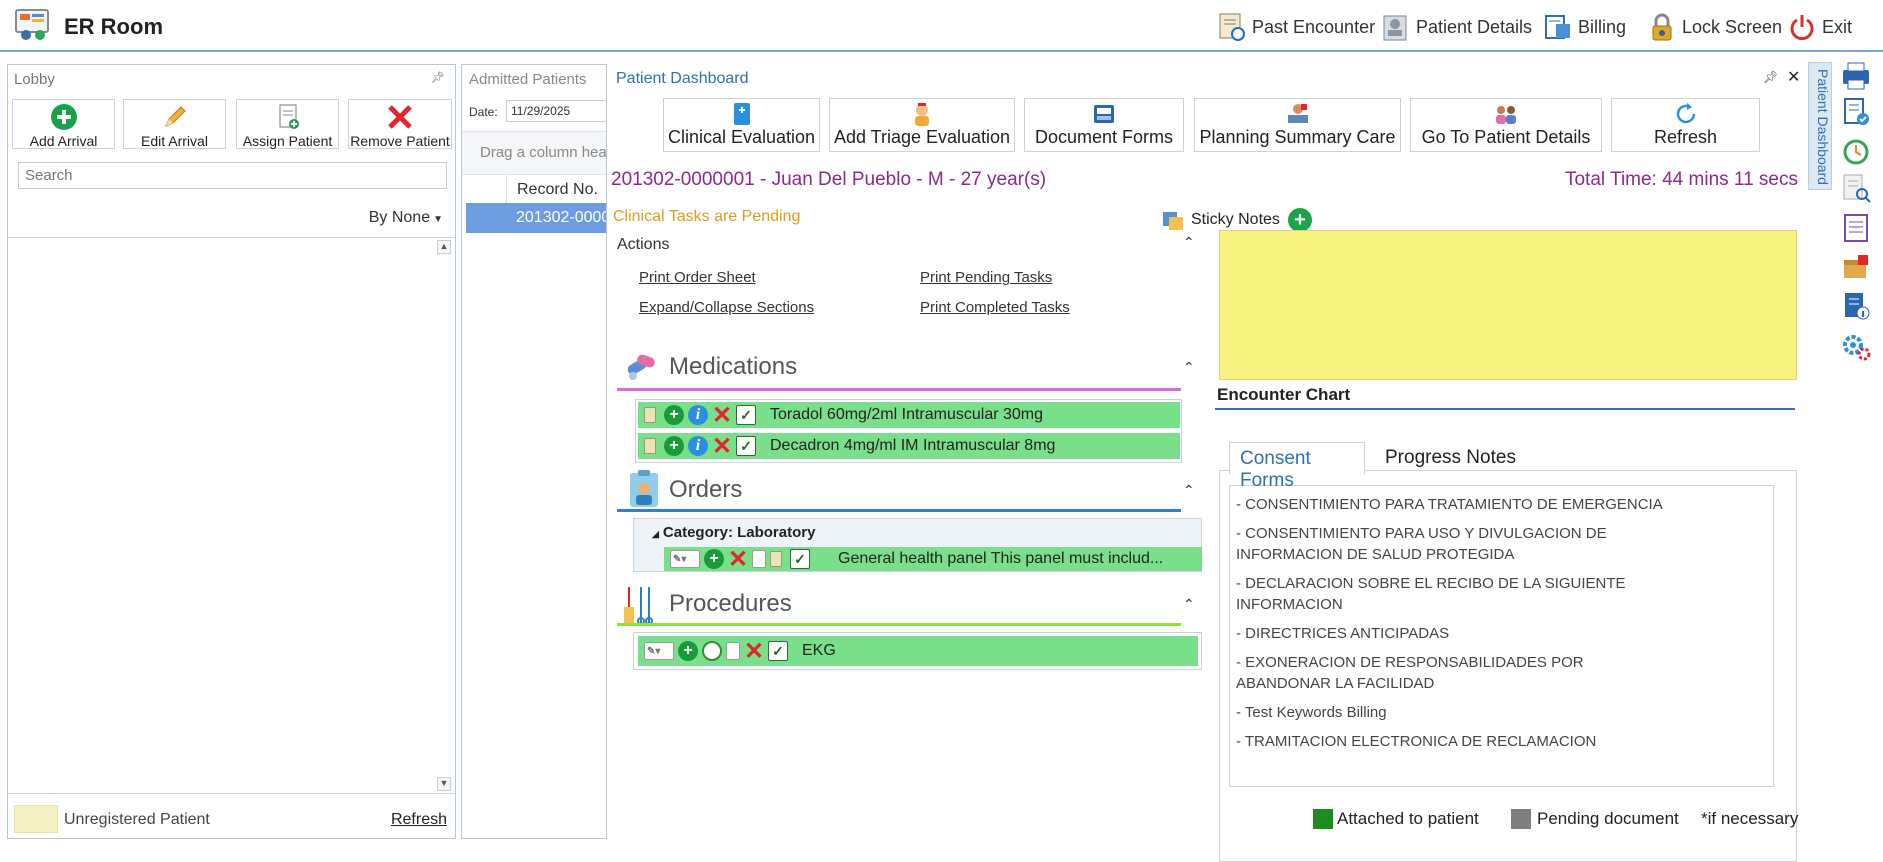  I want to click on tab-consent-forms: Consent Forms, so click(1297, 466).